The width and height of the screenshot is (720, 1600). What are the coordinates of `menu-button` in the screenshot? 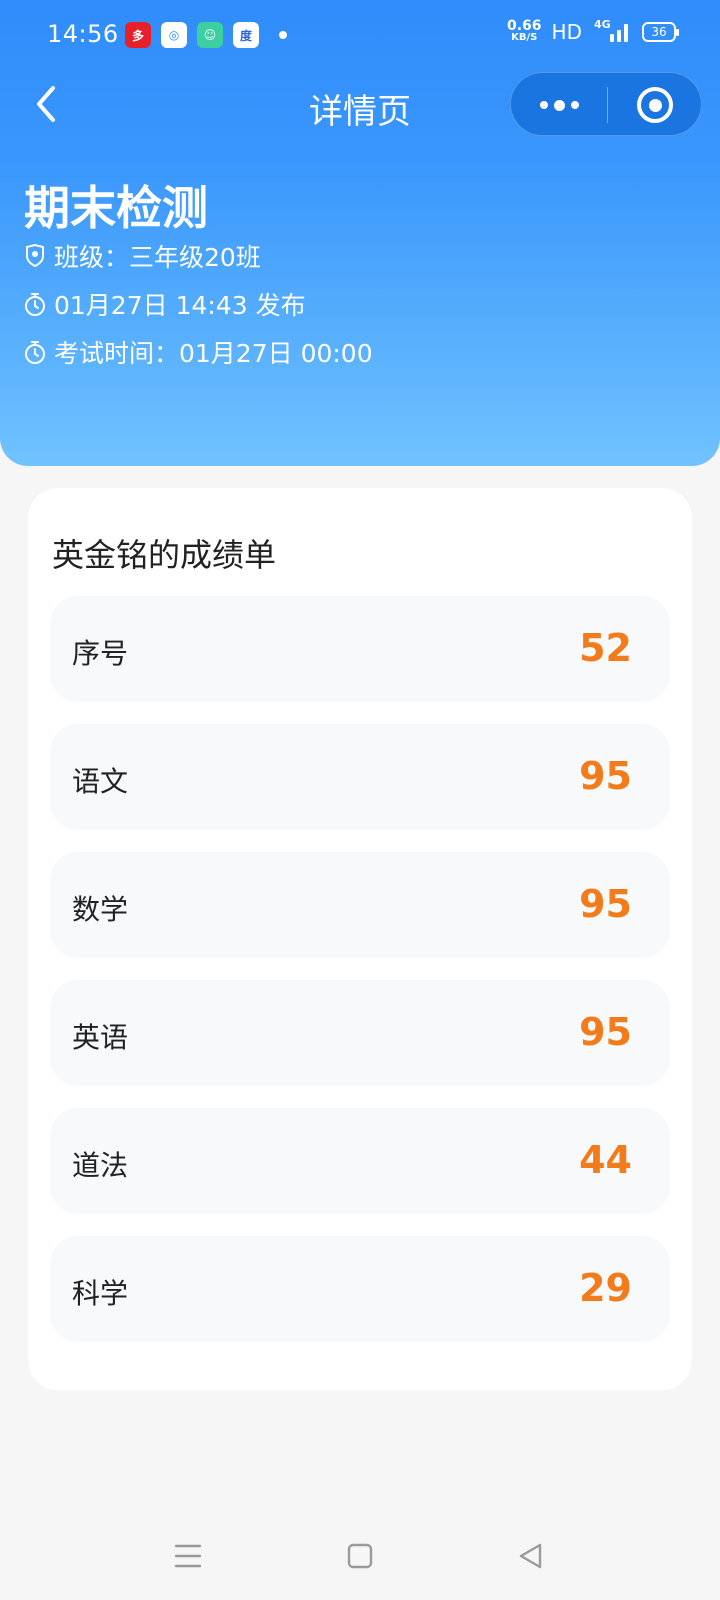 It's located at (188, 1556).